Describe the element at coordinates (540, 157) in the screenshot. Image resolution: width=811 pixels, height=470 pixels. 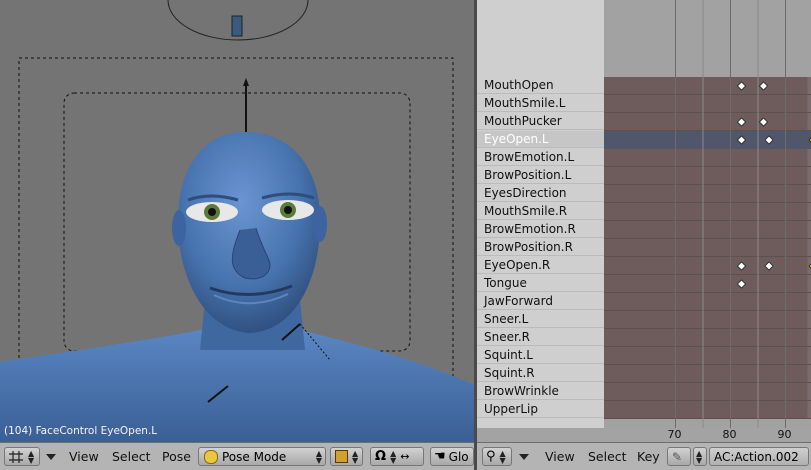
I see `channel-browemotion-l: BrowEmotion.L` at that location.